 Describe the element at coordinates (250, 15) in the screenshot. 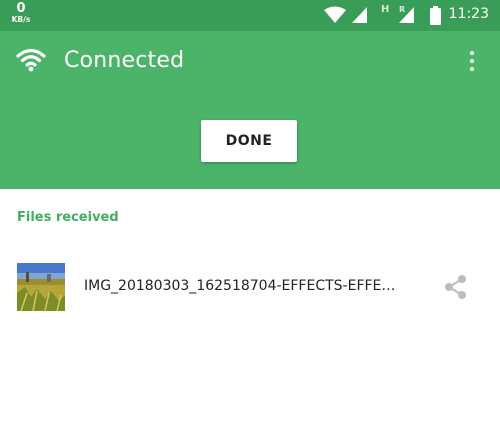

I see `status-bar: 0 KB/s H R 11:23` at that location.